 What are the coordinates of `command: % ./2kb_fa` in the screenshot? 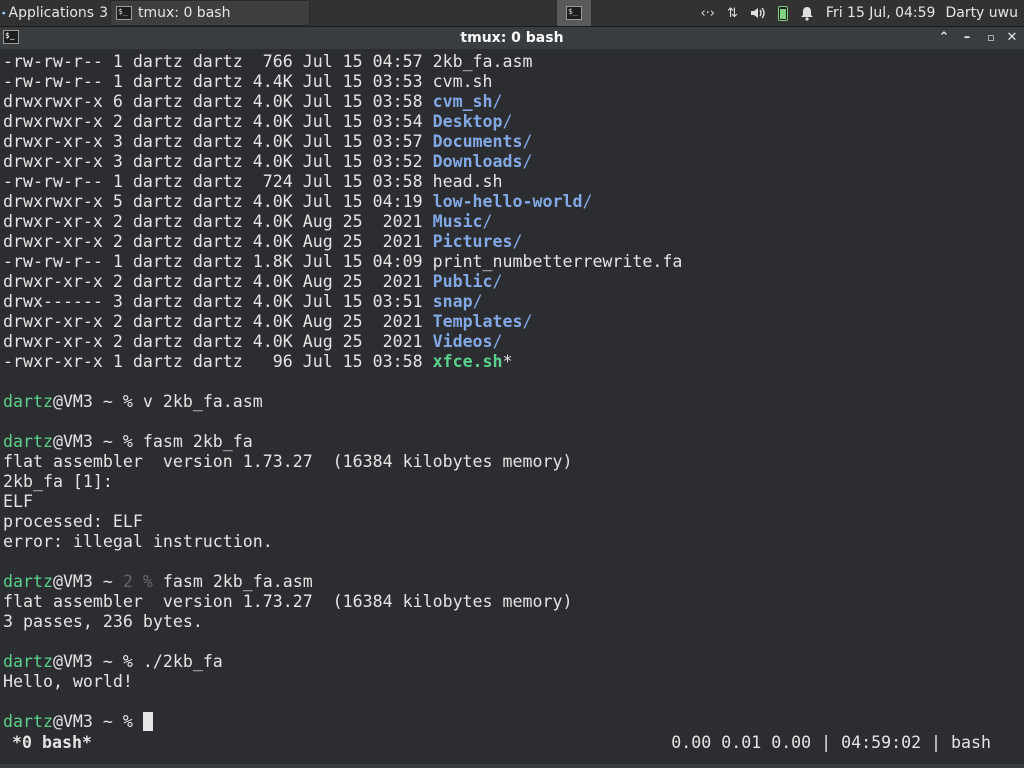 It's located at (172, 661).